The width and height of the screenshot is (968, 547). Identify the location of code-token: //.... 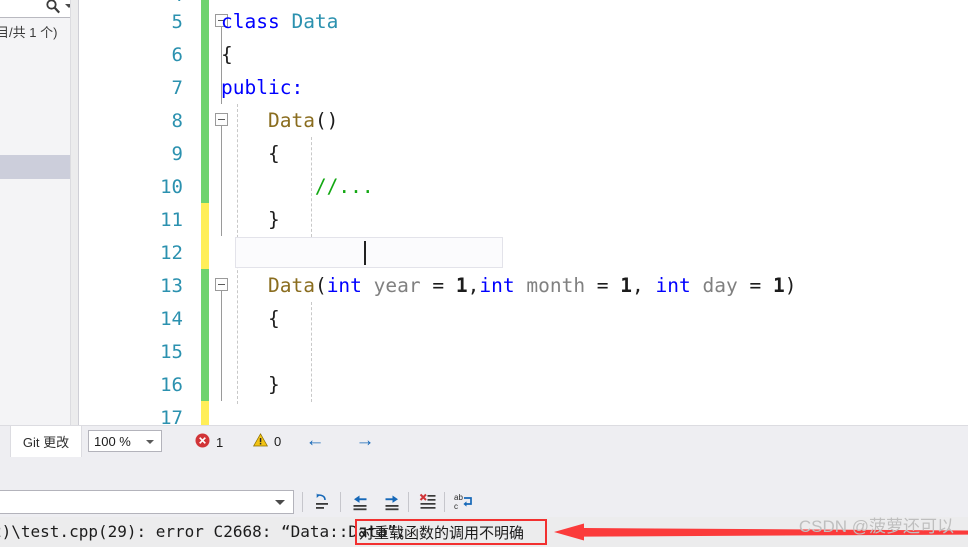
(344, 186).